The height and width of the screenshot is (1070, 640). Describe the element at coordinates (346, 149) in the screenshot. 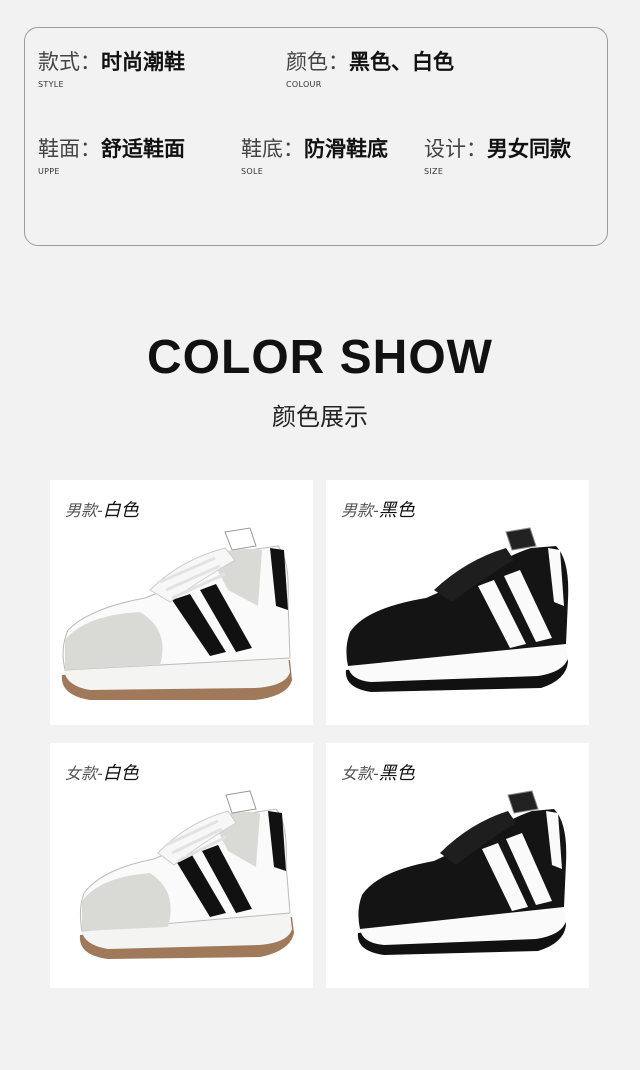

I see `spec-value: 防滑鞋底` at that location.